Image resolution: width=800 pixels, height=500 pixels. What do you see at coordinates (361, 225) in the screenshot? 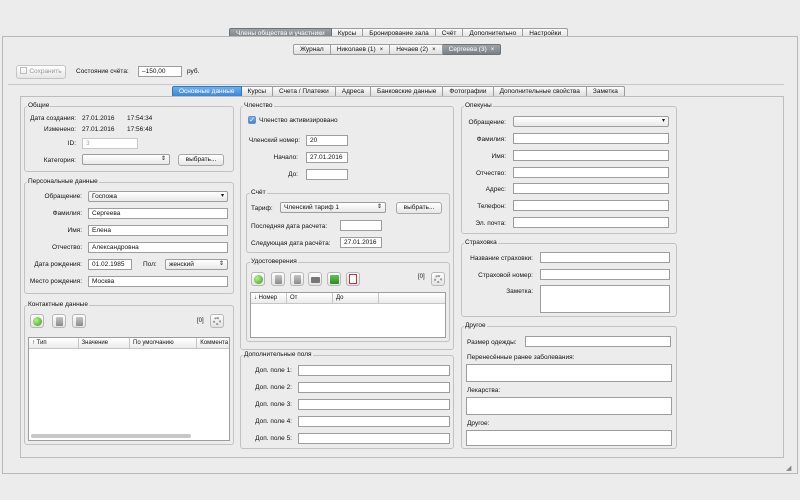
I see `last-billing-field` at bounding box center [361, 225].